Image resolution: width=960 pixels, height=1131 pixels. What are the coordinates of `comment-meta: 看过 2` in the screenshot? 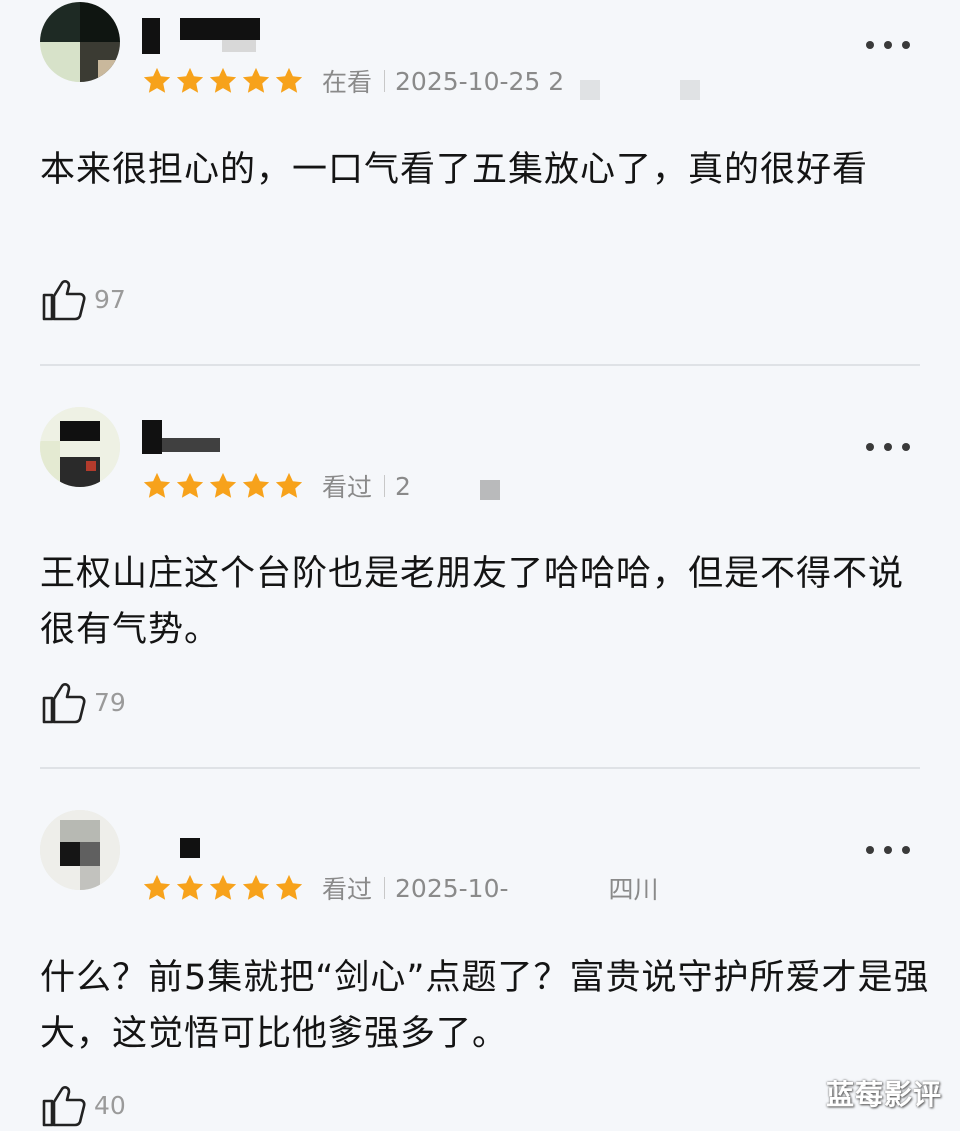 It's located at (276, 486).